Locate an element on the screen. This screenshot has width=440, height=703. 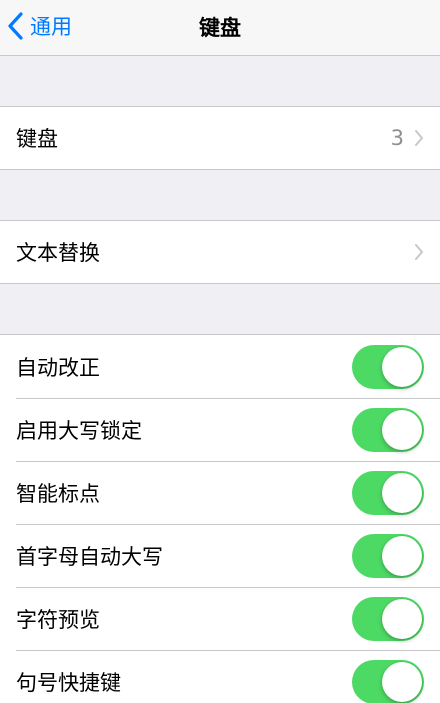
period-shortcut-switch is located at coordinates (388, 681).